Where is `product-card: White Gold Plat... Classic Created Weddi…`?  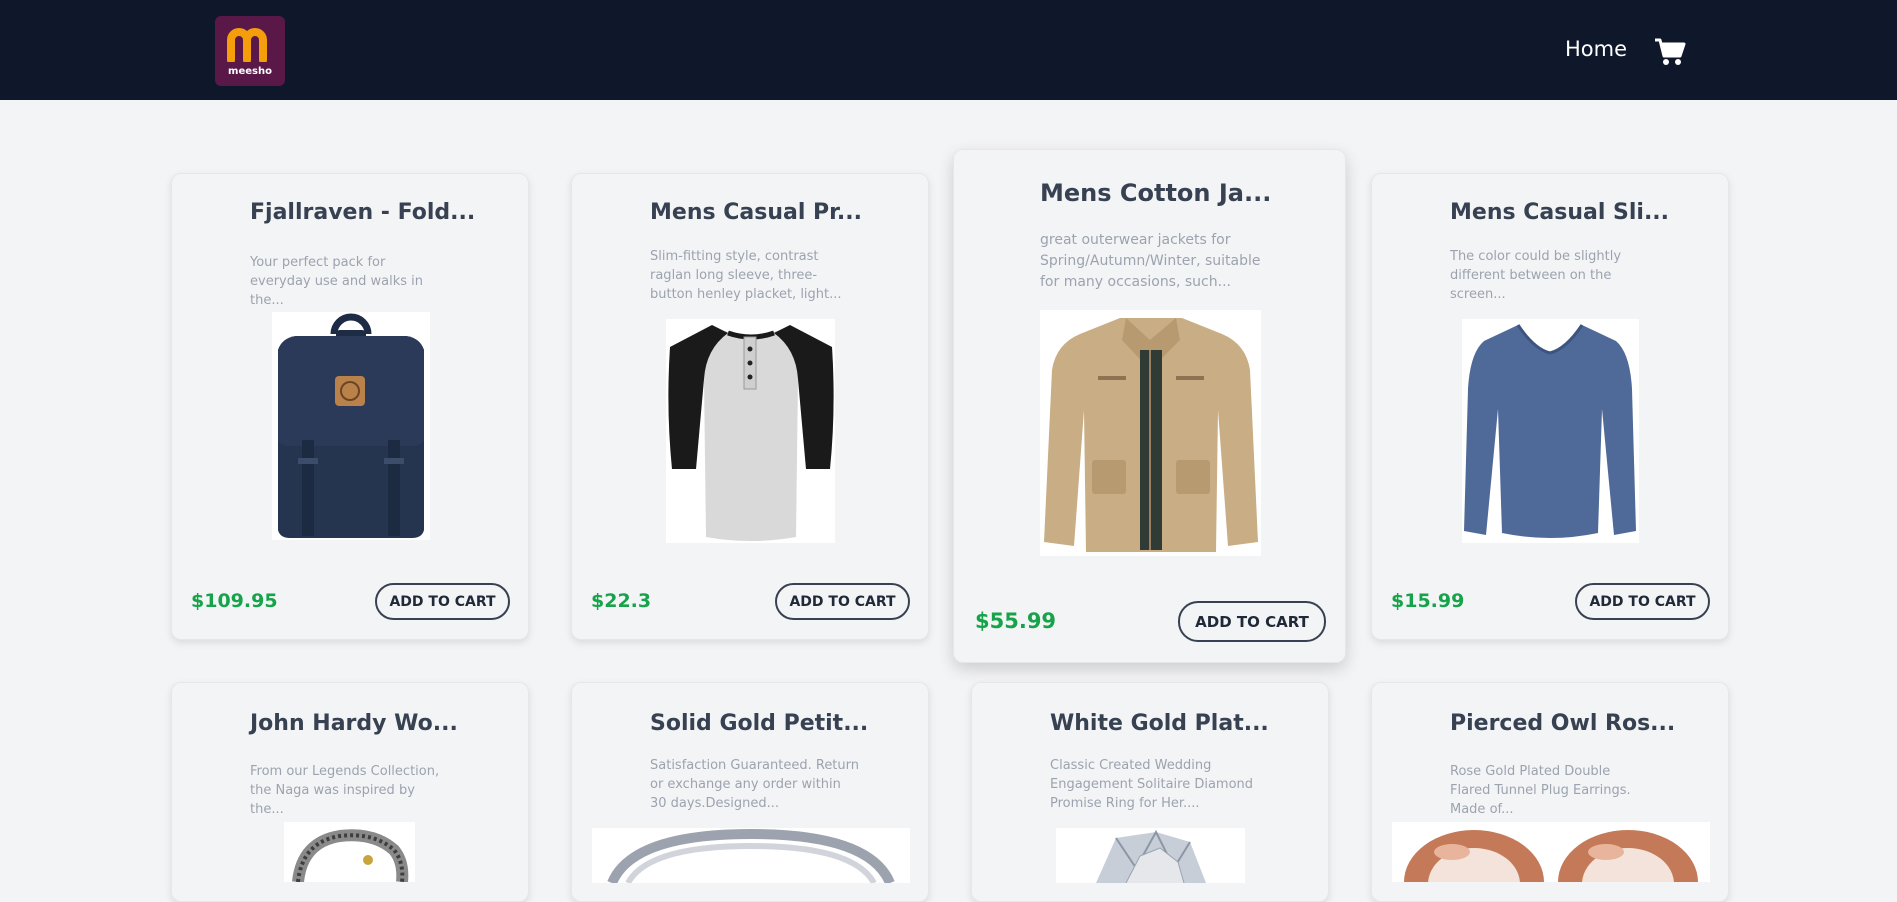 product-card: White Gold Plat... Classic Created Weddi… is located at coordinates (1150, 792).